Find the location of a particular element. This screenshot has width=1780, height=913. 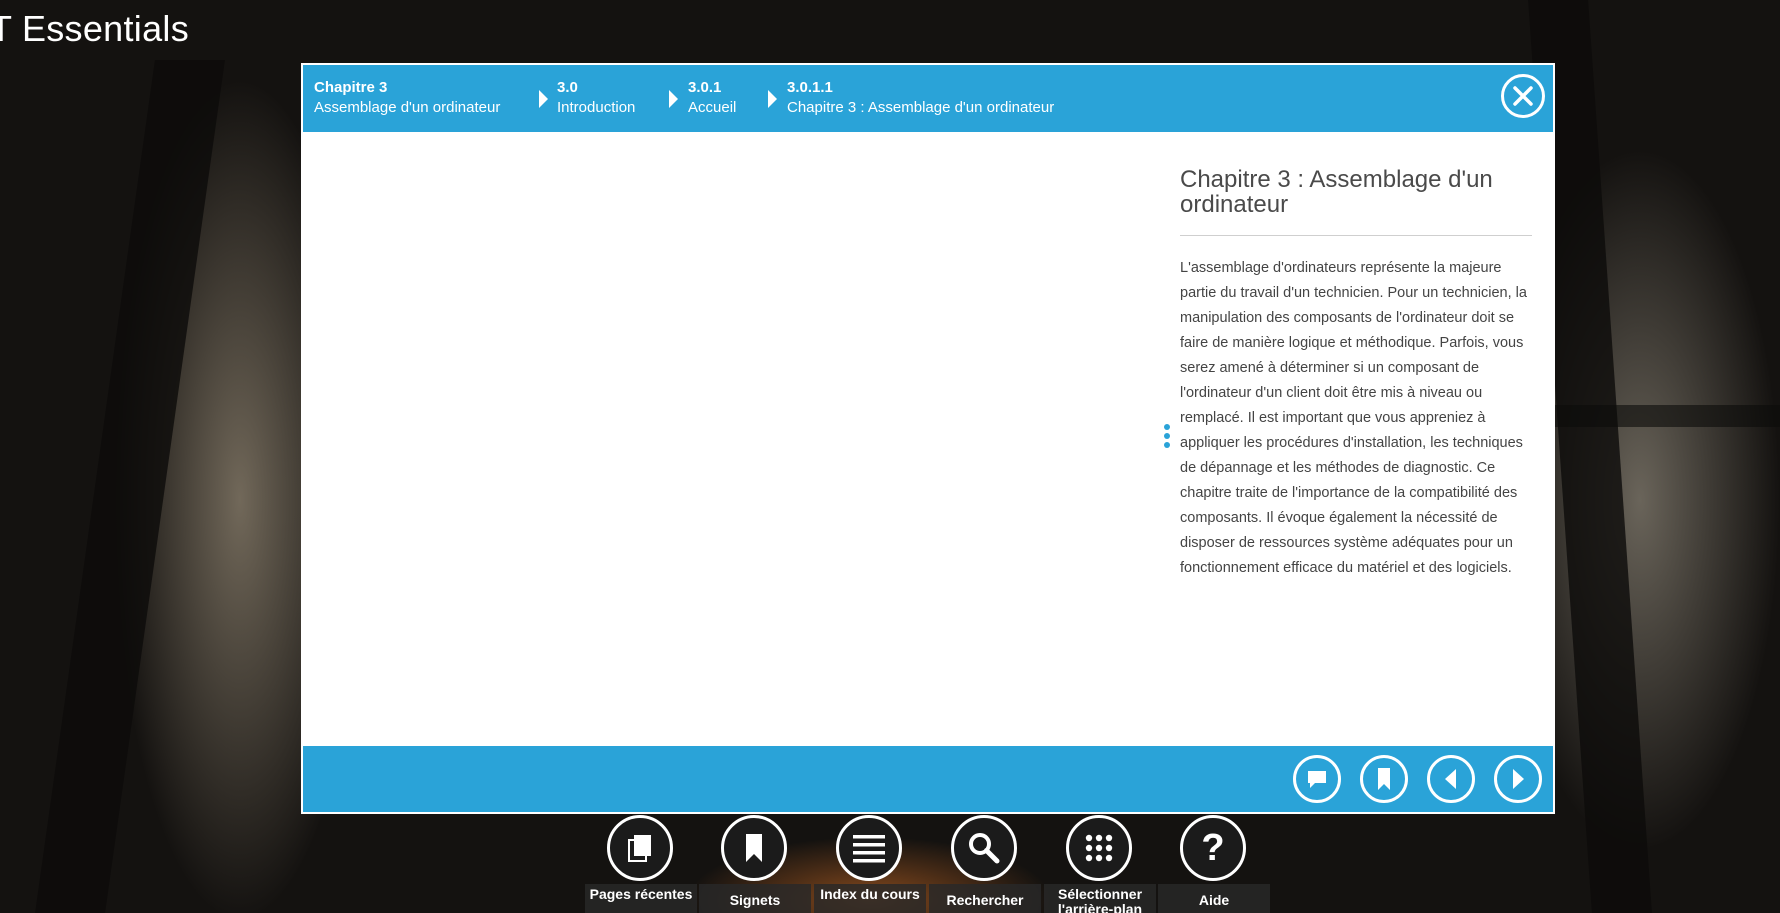

bookmark-button is located at coordinates (1384, 779).